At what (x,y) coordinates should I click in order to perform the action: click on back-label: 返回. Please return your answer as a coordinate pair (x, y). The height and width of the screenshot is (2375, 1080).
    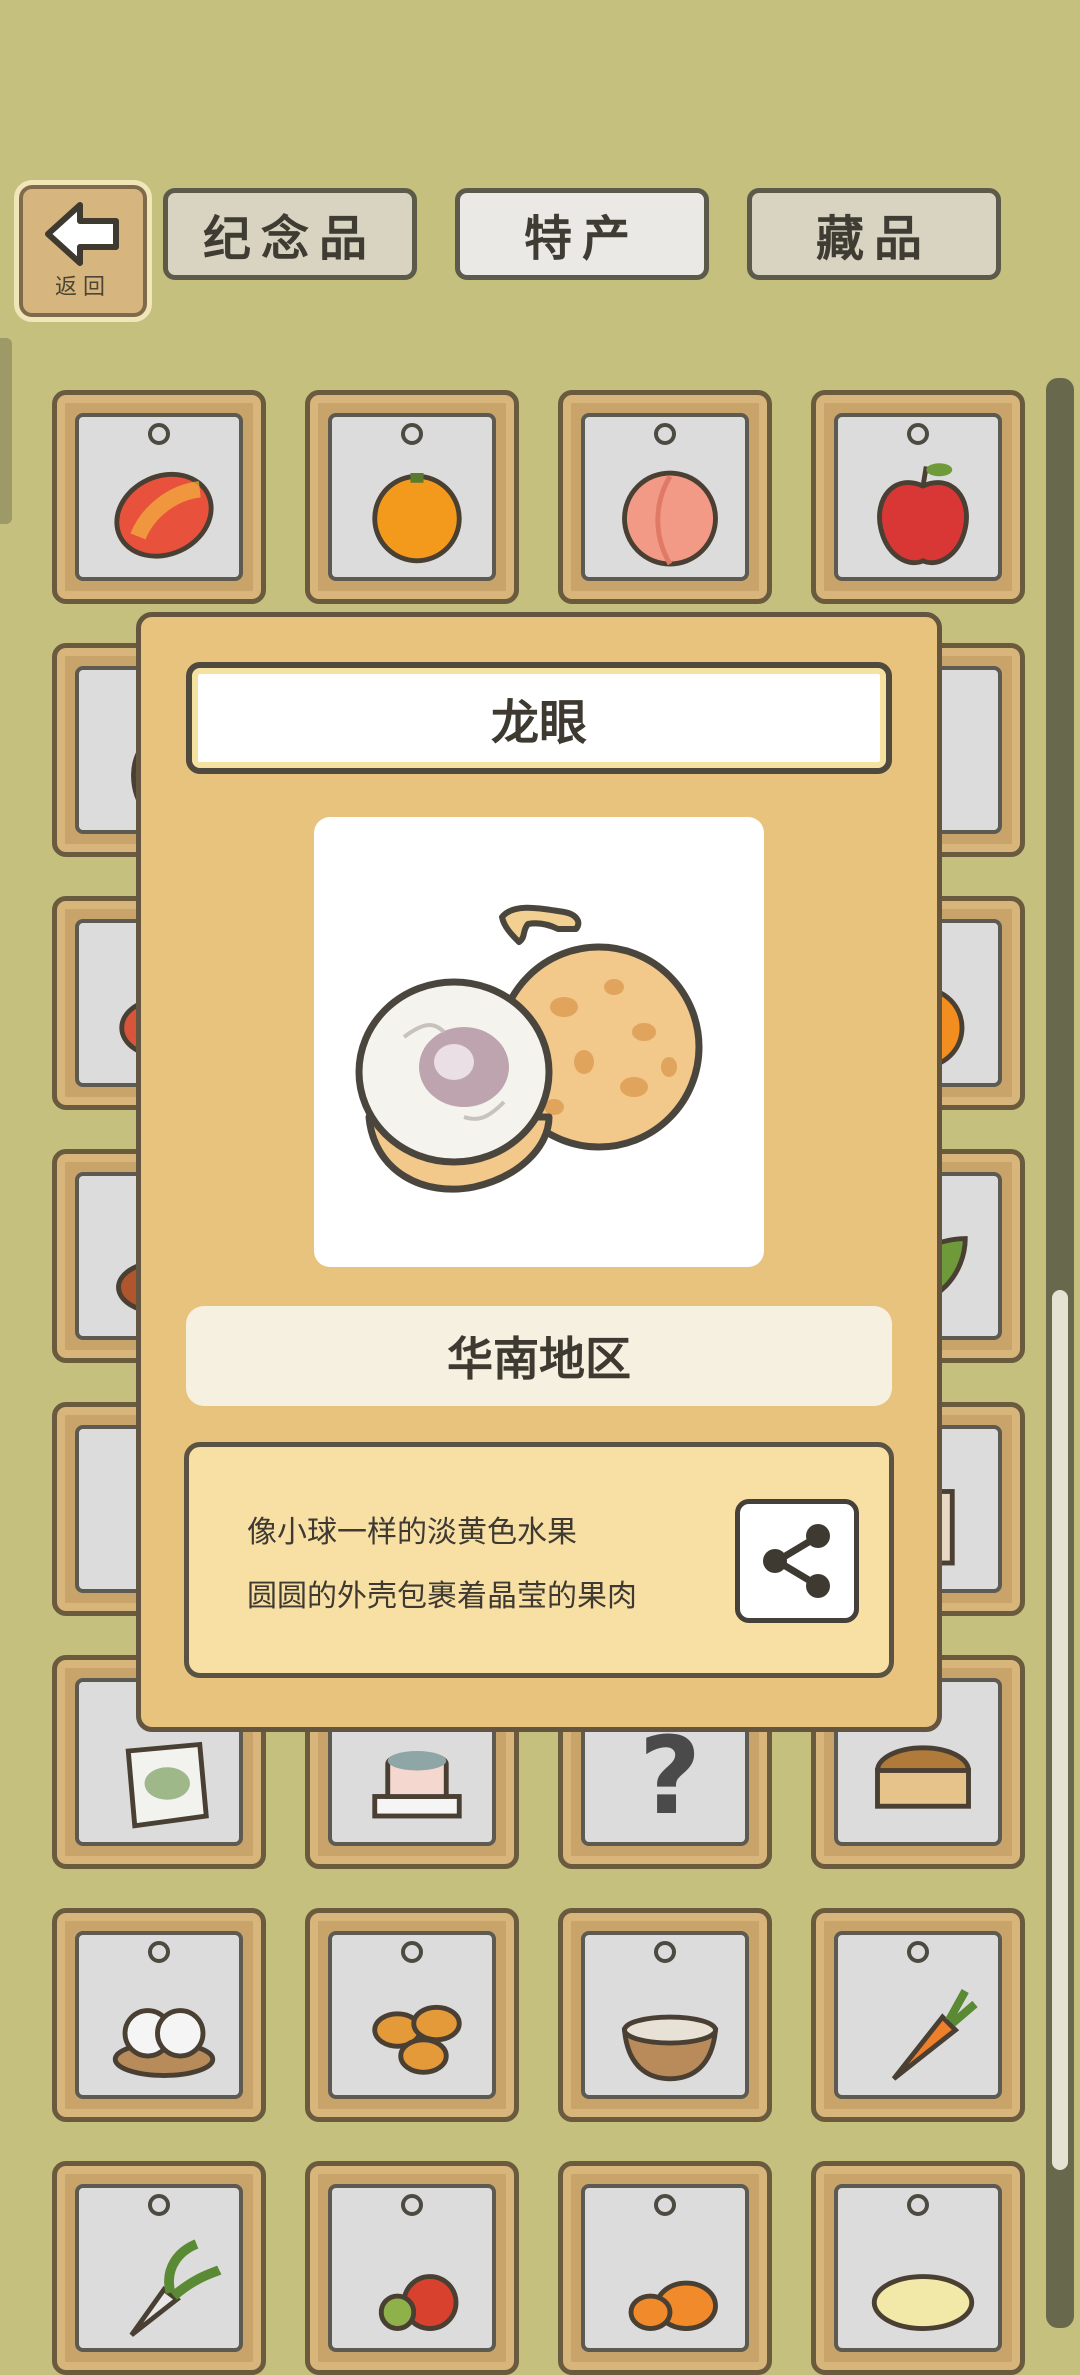
    Looking at the image, I should click on (82, 287).